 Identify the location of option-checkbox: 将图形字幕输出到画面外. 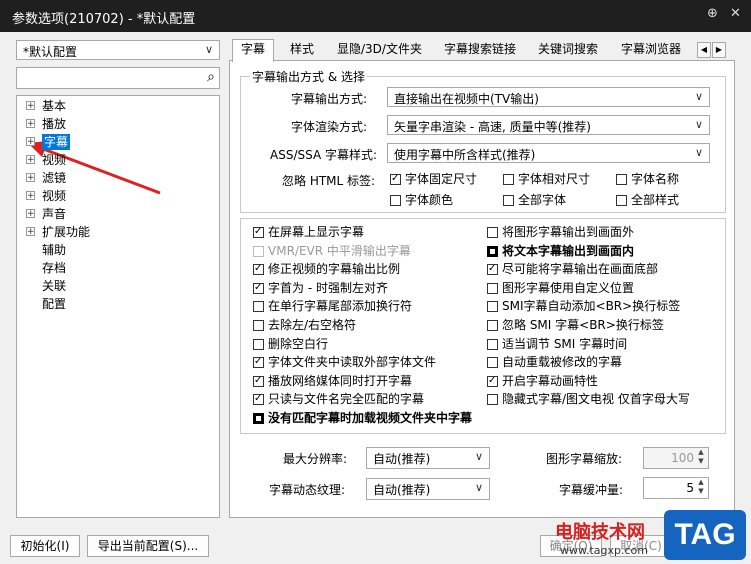
(560, 233).